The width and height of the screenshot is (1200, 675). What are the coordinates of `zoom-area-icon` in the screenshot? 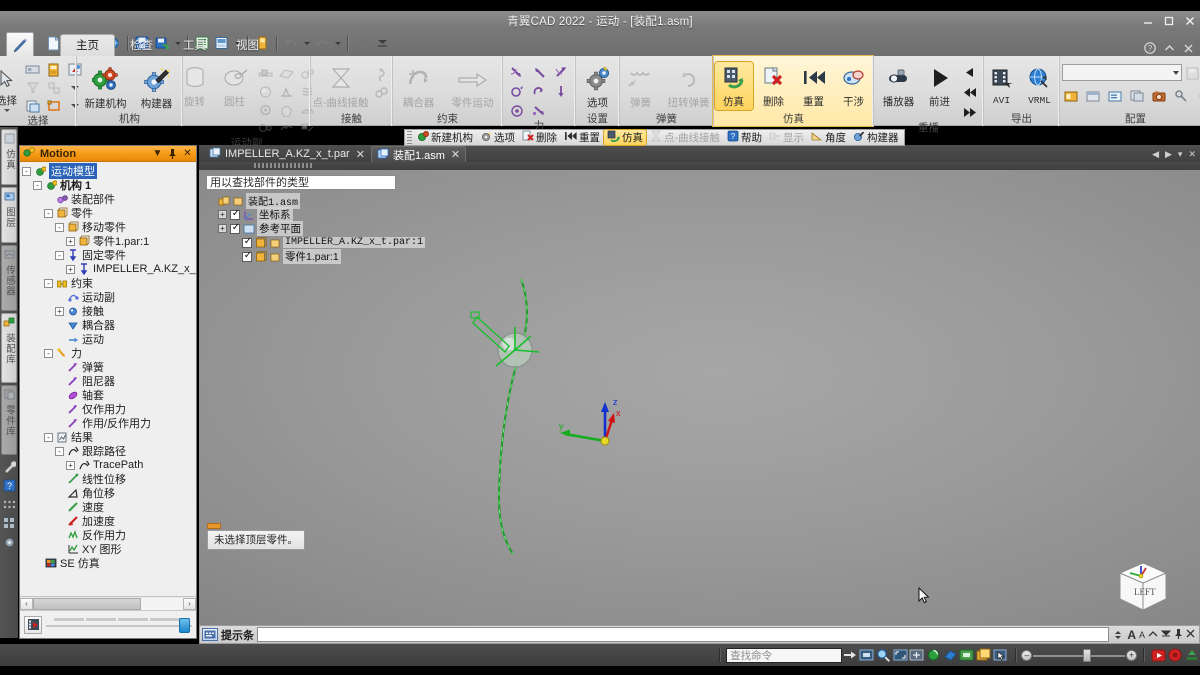 It's located at (883, 655).